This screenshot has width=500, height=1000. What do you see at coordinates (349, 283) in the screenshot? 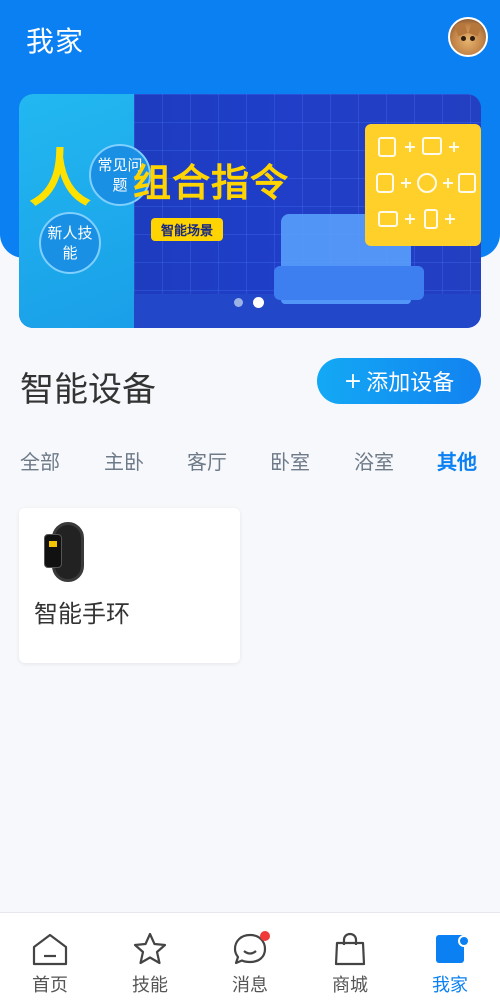
I see `sofa-seat-illustration` at bounding box center [349, 283].